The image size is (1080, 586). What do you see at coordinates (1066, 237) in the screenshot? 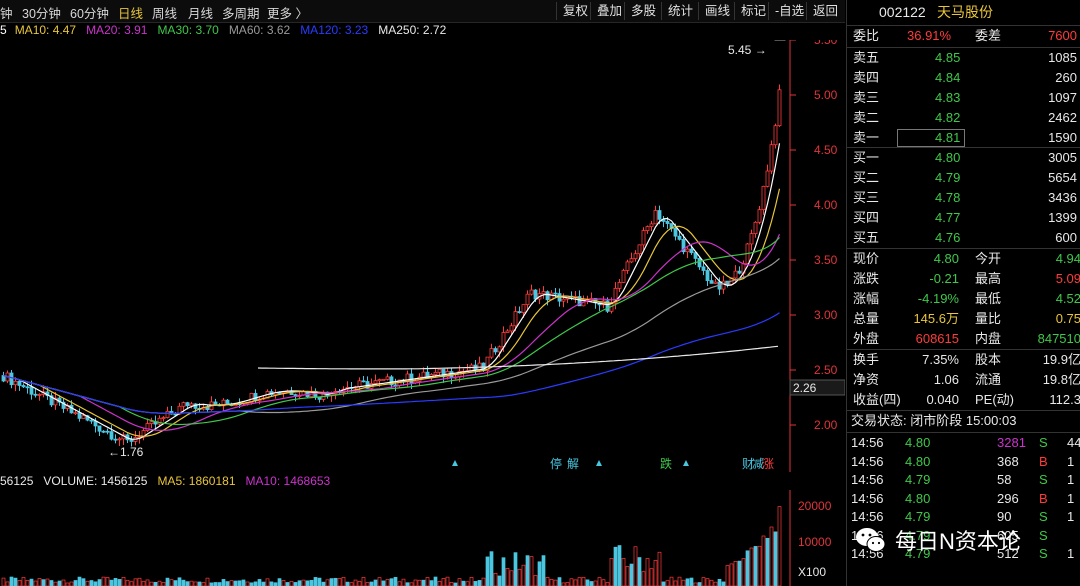
I see `bid-volume: 600` at bounding box center [1066, 237].